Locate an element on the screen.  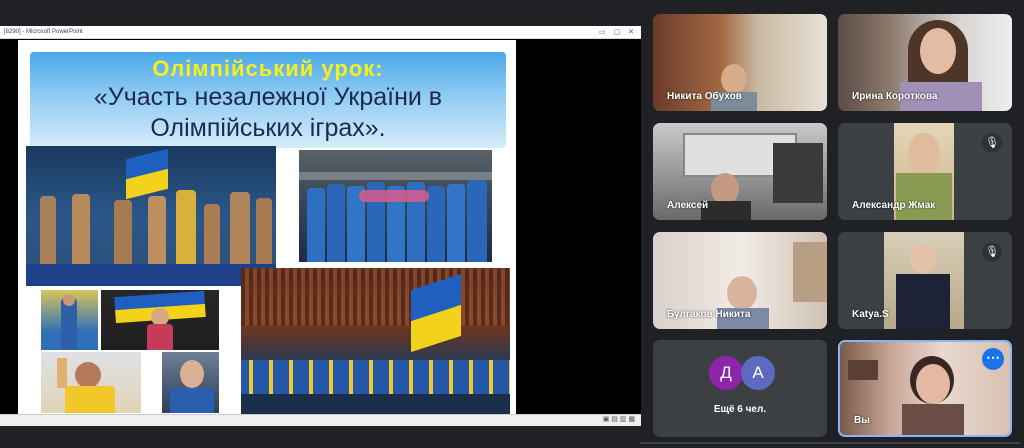
slide-title-line2: «Участь незалежної України в is located at coordinates (268, 97).